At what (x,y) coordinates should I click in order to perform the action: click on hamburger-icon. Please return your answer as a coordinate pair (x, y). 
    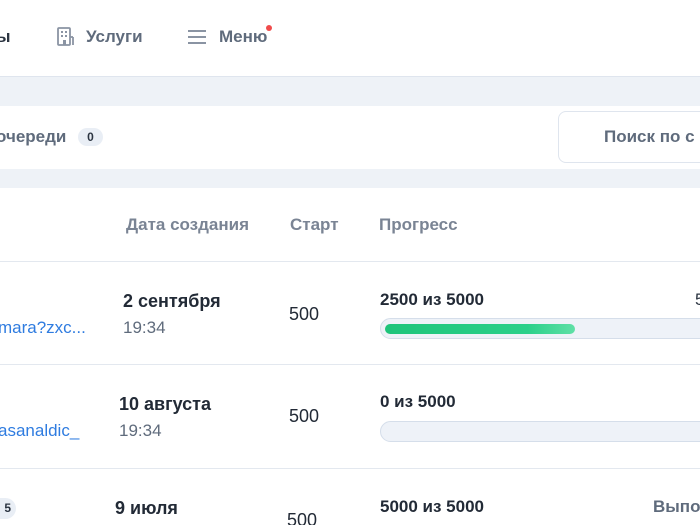
    Looking at the image, I should click on (197, 37).